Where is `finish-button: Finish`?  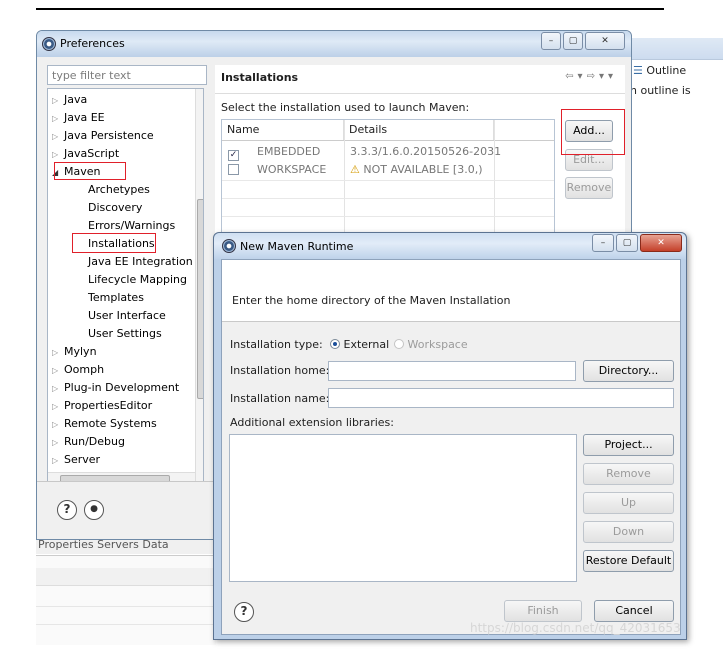
finish-button: Finish is located at coordinates (543, 611).